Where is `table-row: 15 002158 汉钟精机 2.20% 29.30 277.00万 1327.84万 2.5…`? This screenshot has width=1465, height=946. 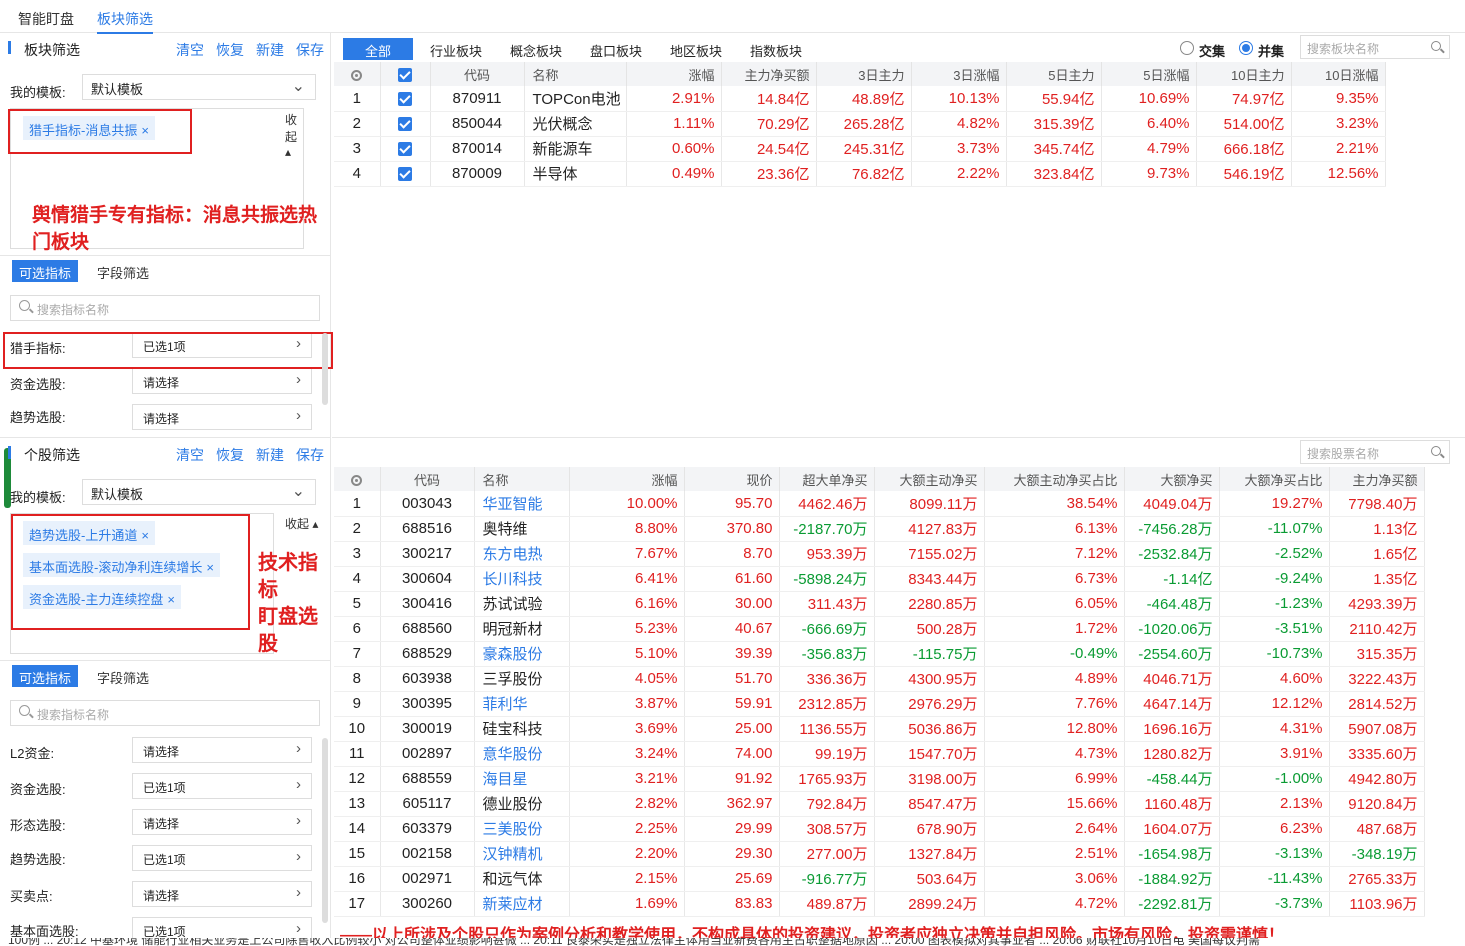 table-row: 15 002158 汉钟精机 2.20% 29.30 277.00万 1327.84万 2.5… is located at coordinates (879, 854).